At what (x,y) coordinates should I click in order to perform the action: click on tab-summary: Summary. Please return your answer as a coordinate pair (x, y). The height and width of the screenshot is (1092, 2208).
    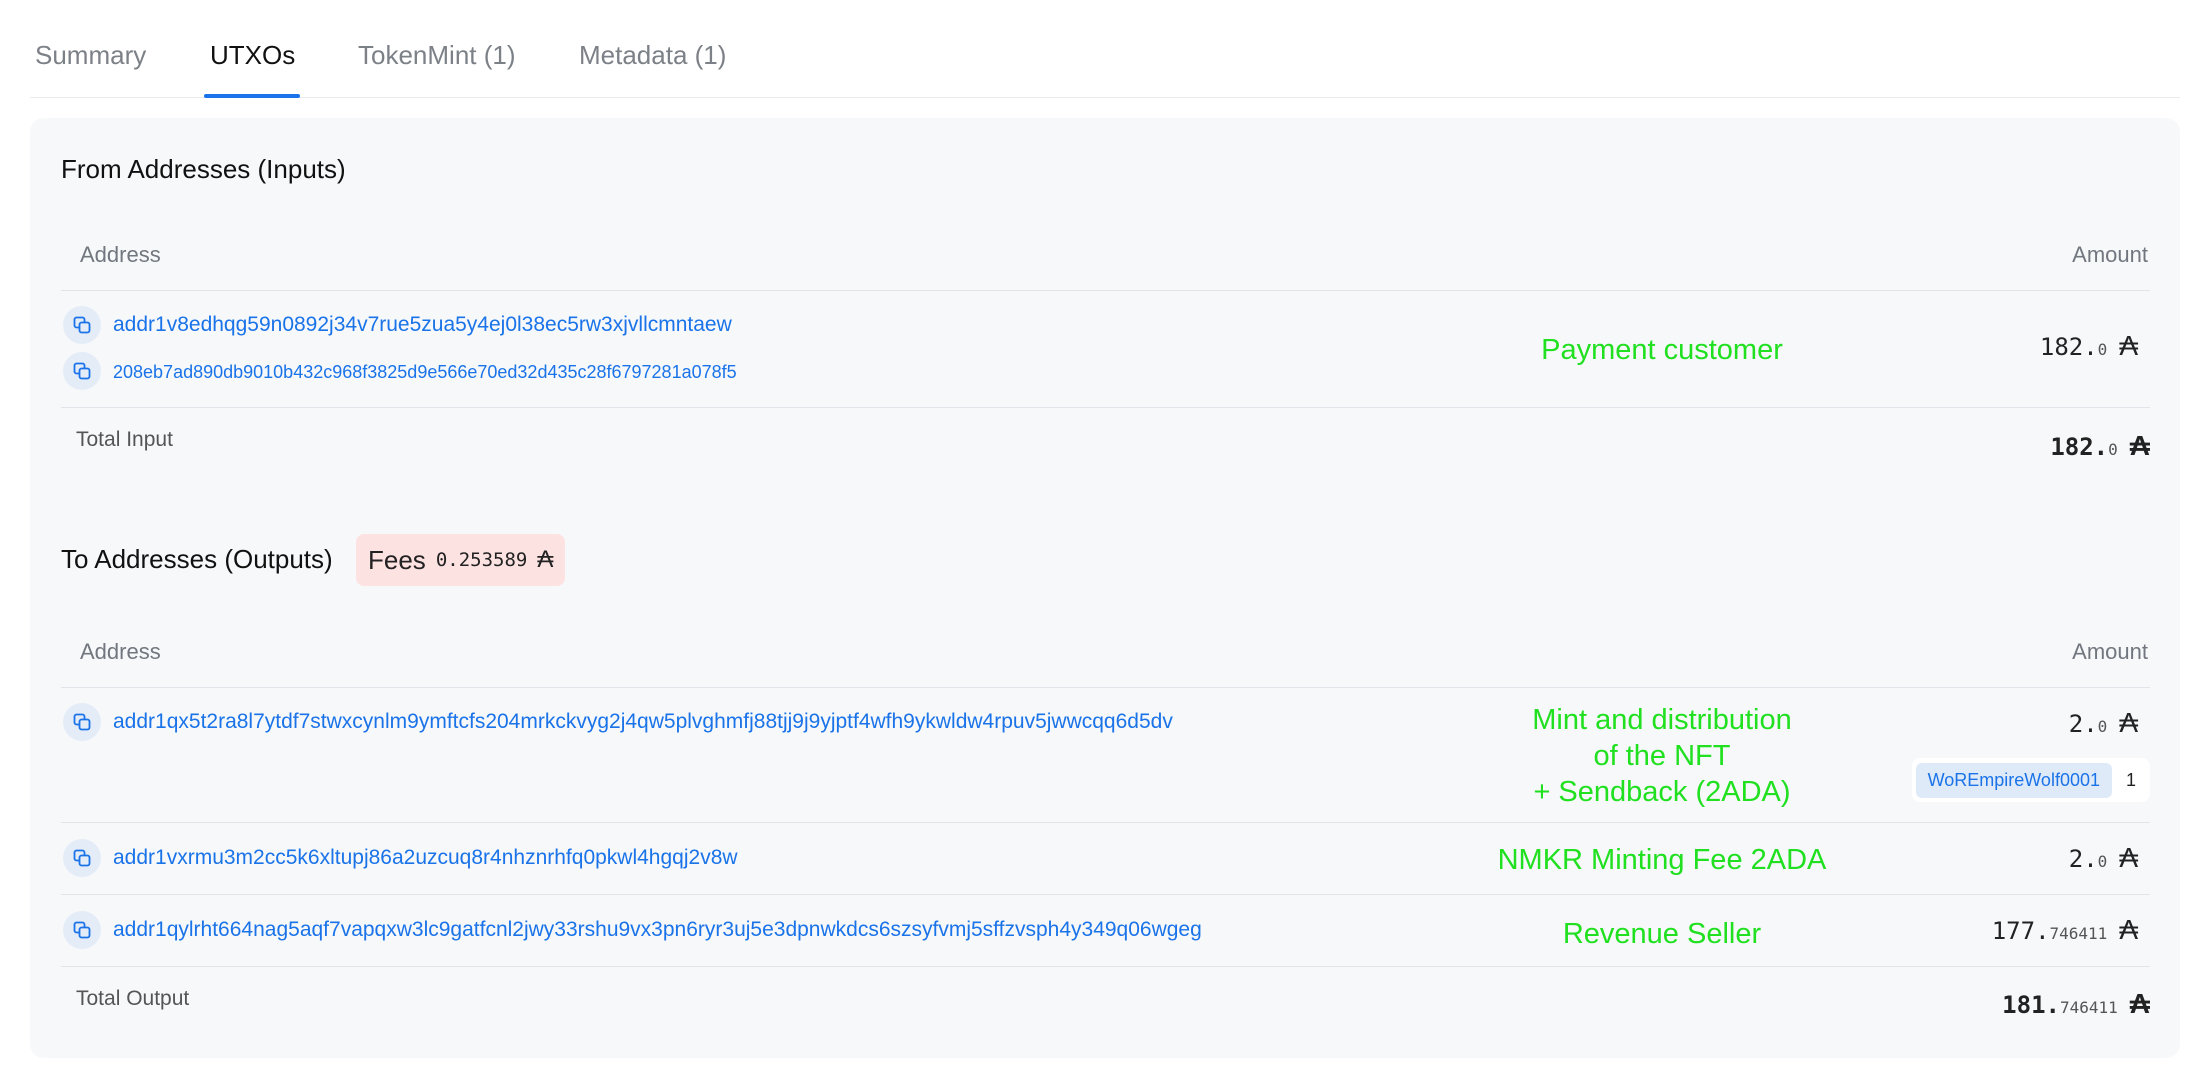
    Looking at the image, I should click on (90, 55).